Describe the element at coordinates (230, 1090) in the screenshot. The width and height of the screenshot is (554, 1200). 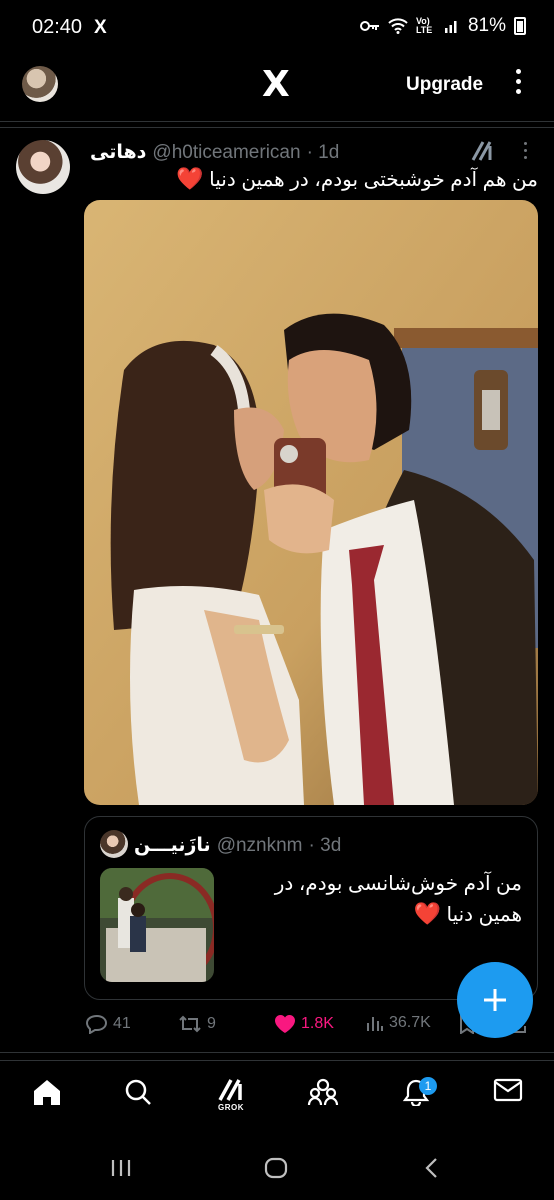
I see `grok-icon` at that location.